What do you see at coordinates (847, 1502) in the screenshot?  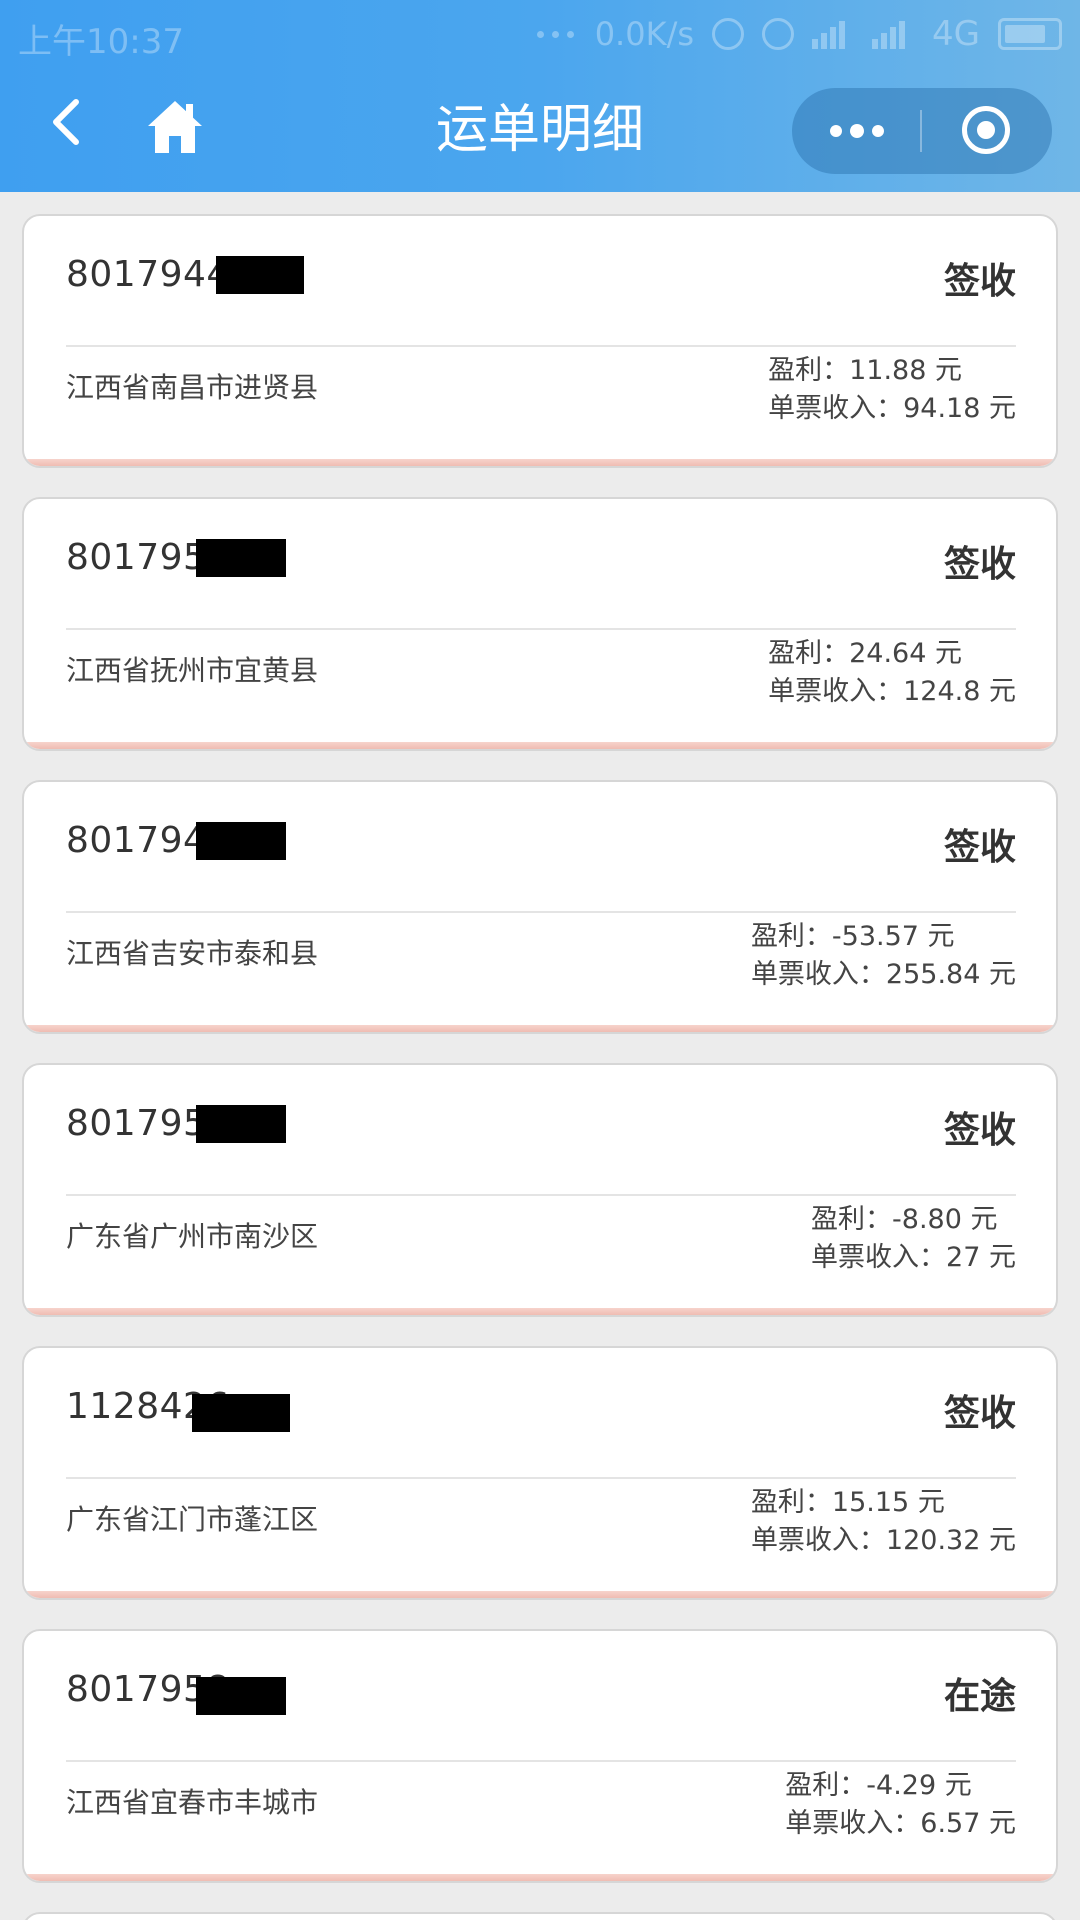 I see `waybill-profit: 盈利：15.15 元` at bounding box center [847, 1502].